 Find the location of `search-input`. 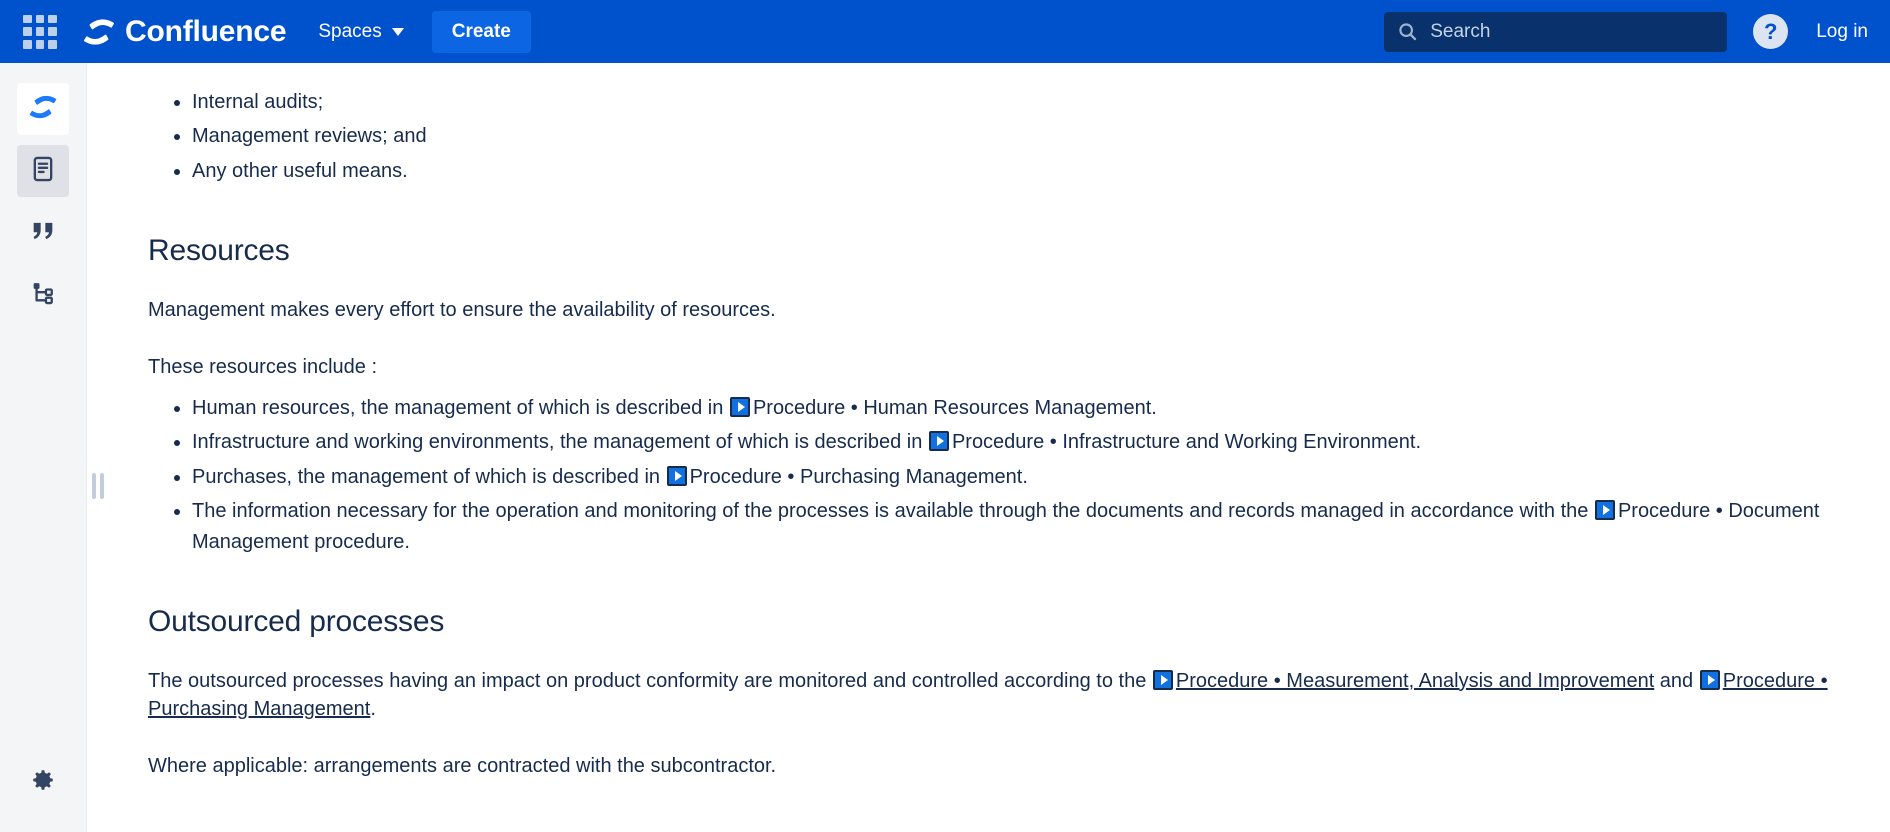

search-input is located at coordinates (1563, 31).